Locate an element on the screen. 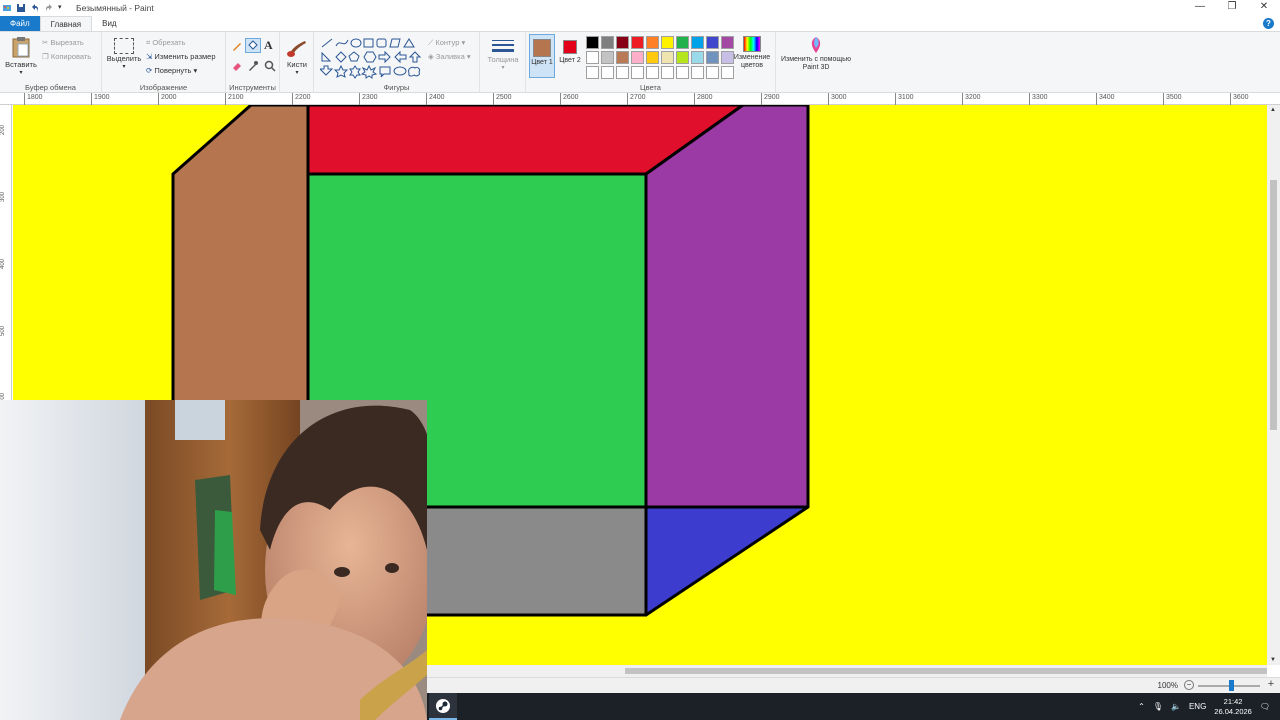 This screenshot has height=720, width=1280. cut-button: ✂ Вырезать is located at coordinates (63, 42).